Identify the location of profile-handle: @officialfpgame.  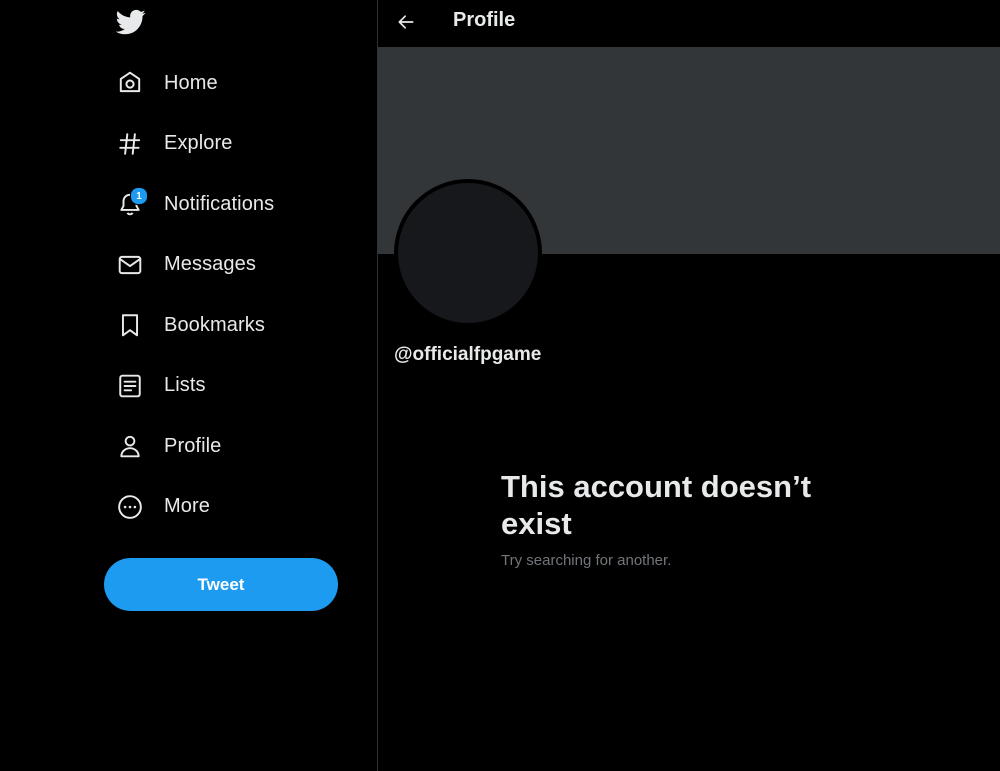
(468, 354).